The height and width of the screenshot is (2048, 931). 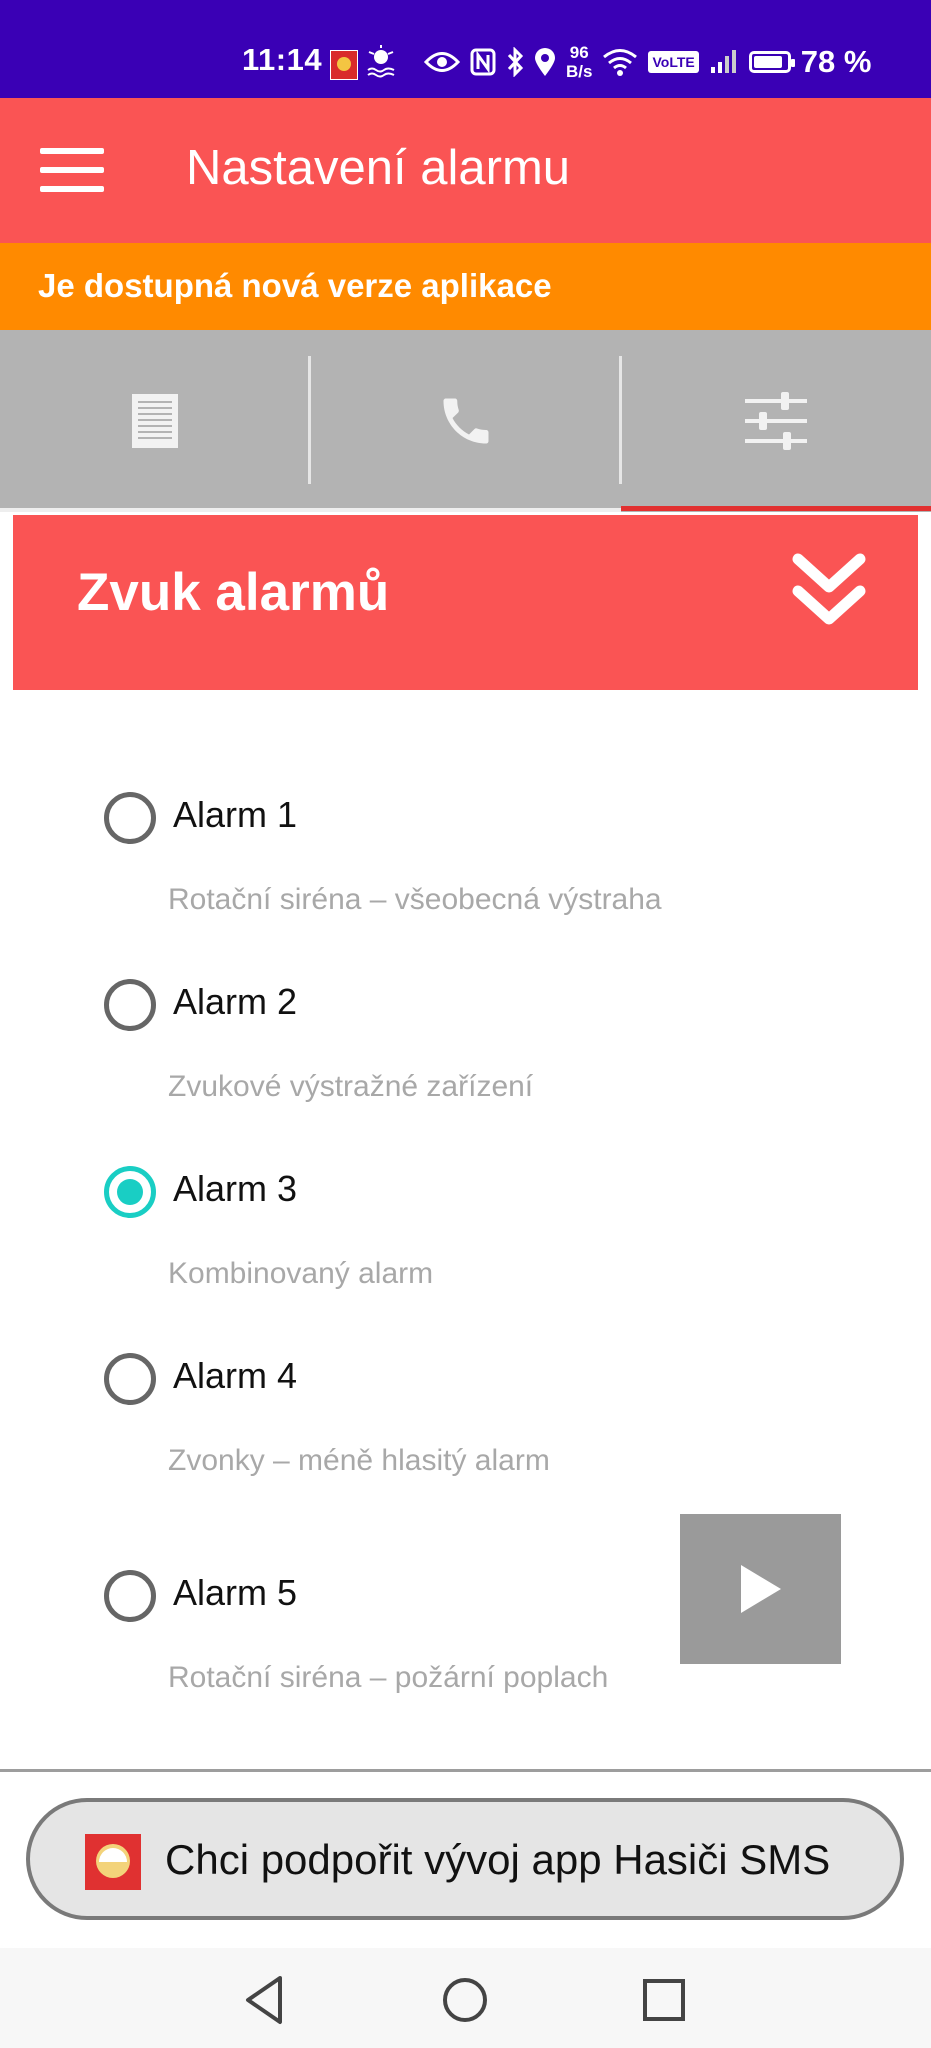 I want to click on phone-icon, so click(x=466, y=421).